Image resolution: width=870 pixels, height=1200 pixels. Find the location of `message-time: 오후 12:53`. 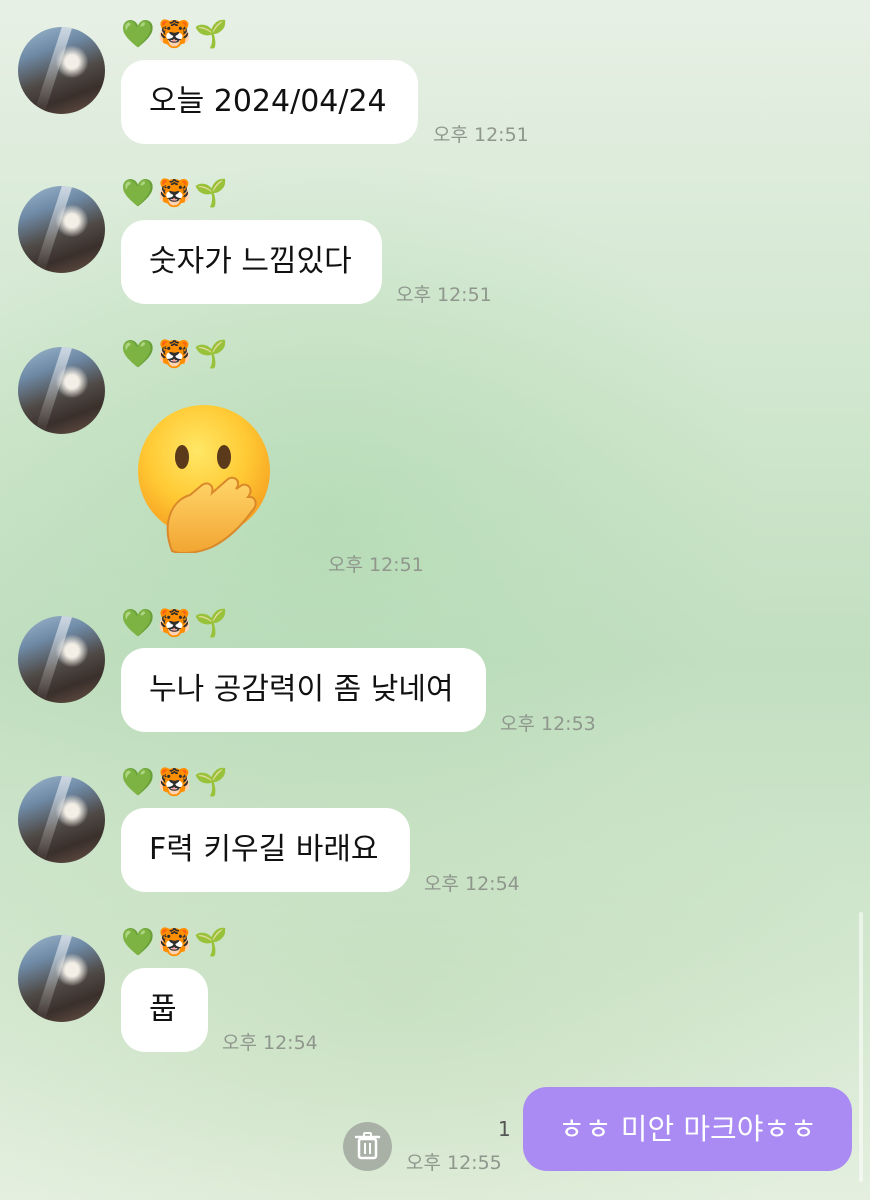

message-time: 오후 12:53 is located at coordinates (548, 724).